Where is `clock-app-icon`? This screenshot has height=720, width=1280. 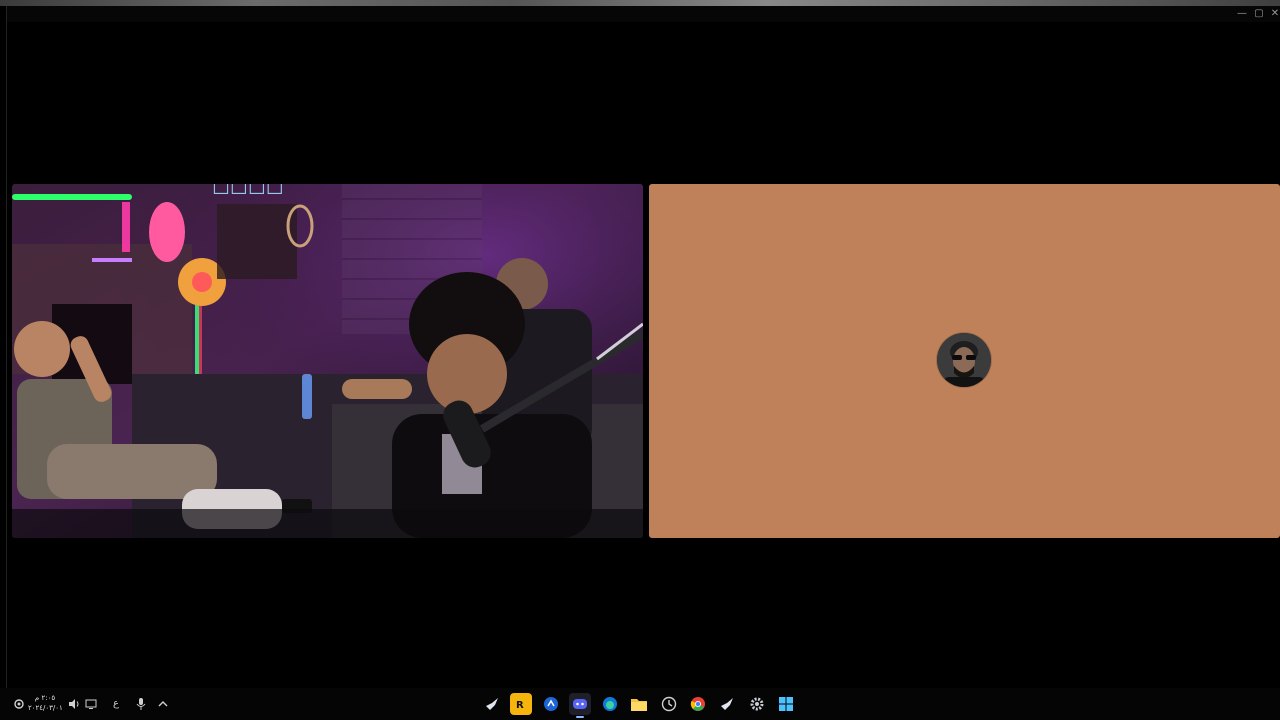 clock-app-icon is located at coordinates (669, 704).